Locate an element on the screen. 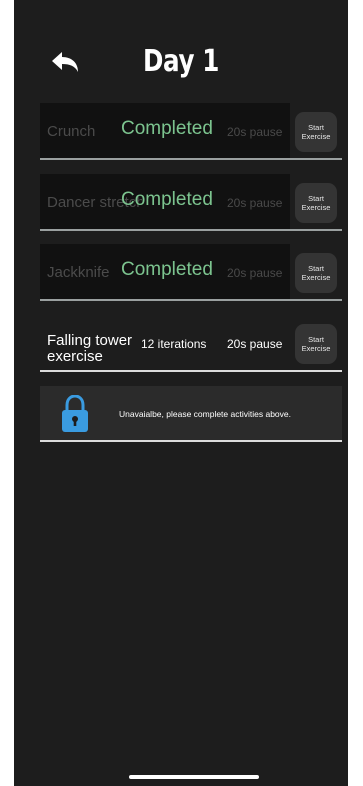  exercise-iterations: 12 iterations is located at coordinates (174, 344).